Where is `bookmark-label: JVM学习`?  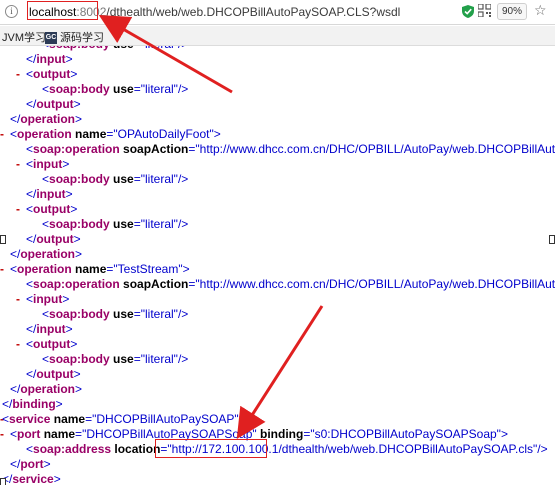
bookmark-label: JVM学习 is located at coordinates (24, 38).